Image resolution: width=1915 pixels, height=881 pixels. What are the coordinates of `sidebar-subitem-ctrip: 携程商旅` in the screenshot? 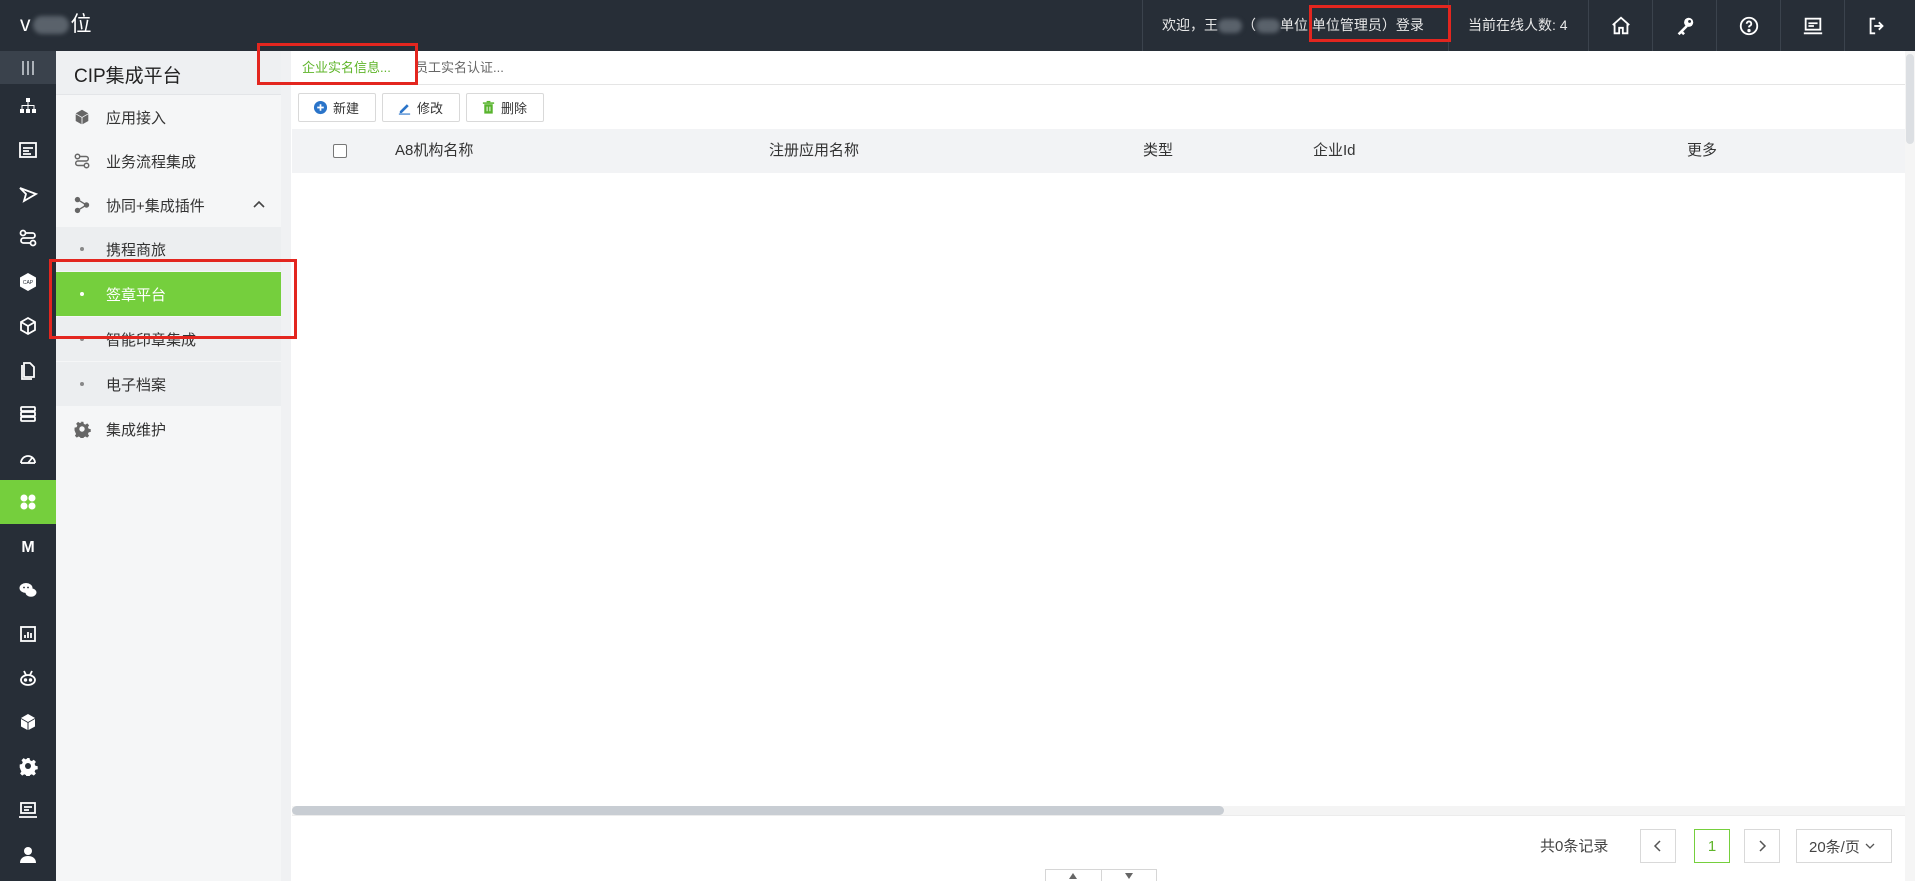 It's located at (168, 249).